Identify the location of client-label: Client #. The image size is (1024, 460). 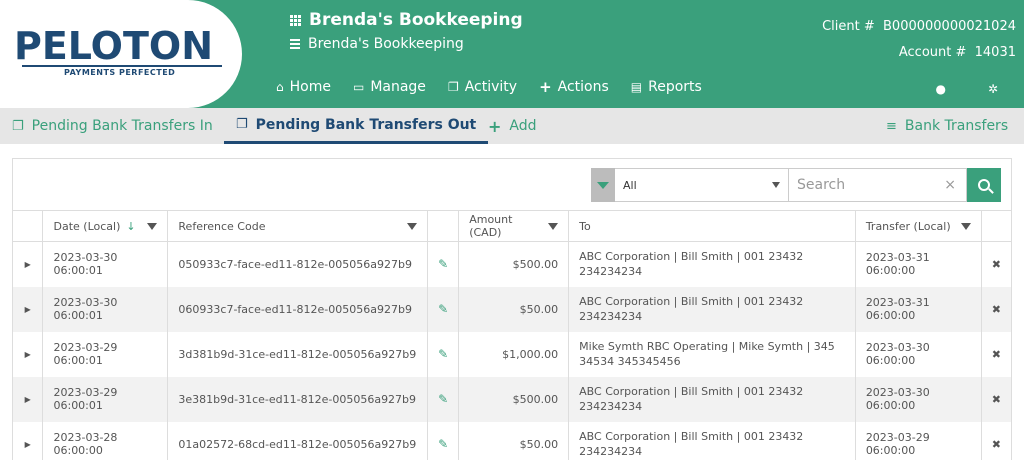
(848, 26).